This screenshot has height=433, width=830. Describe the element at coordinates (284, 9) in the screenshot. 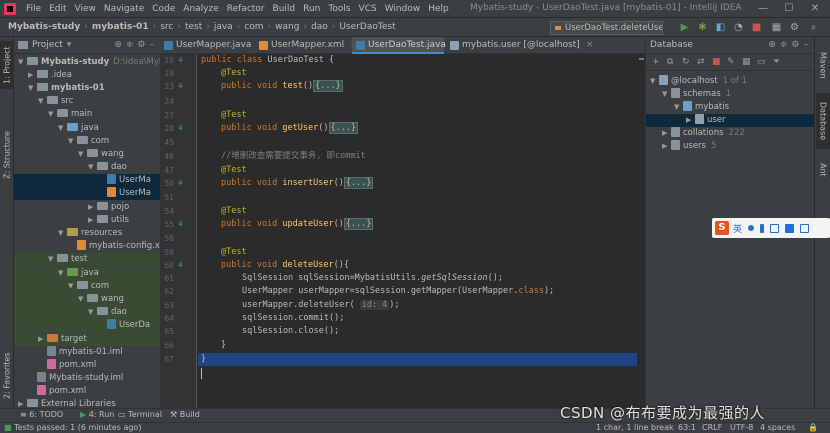

I see `menu-build: Build` at that location.